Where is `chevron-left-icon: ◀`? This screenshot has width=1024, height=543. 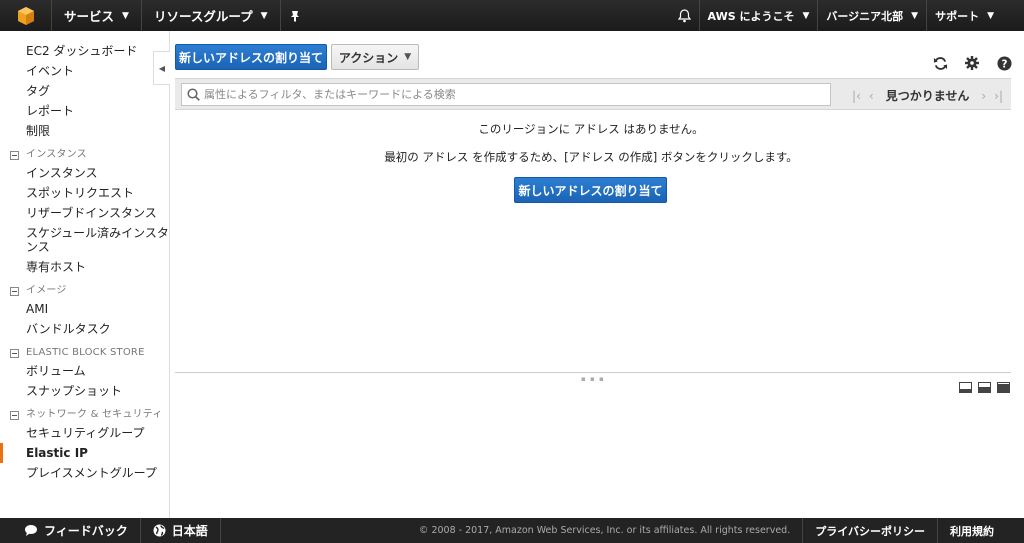
chevron-left-icon: ◀ is located at coordinates (162, 68).